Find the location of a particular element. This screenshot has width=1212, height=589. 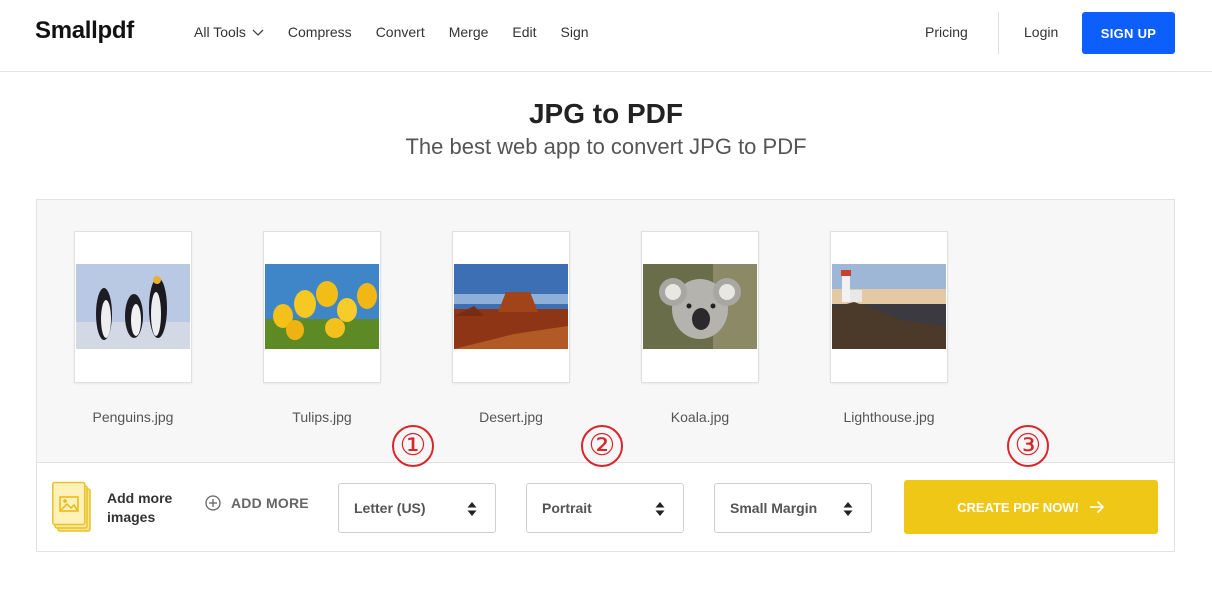

desert-image is located at coordinates (511, 306).